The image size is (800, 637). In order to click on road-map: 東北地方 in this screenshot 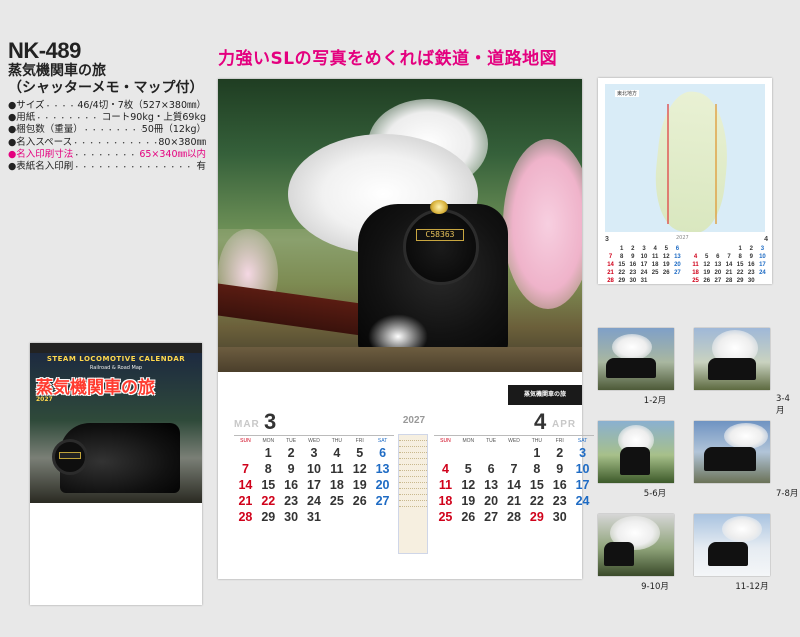, I will do `click(685, 158)`.